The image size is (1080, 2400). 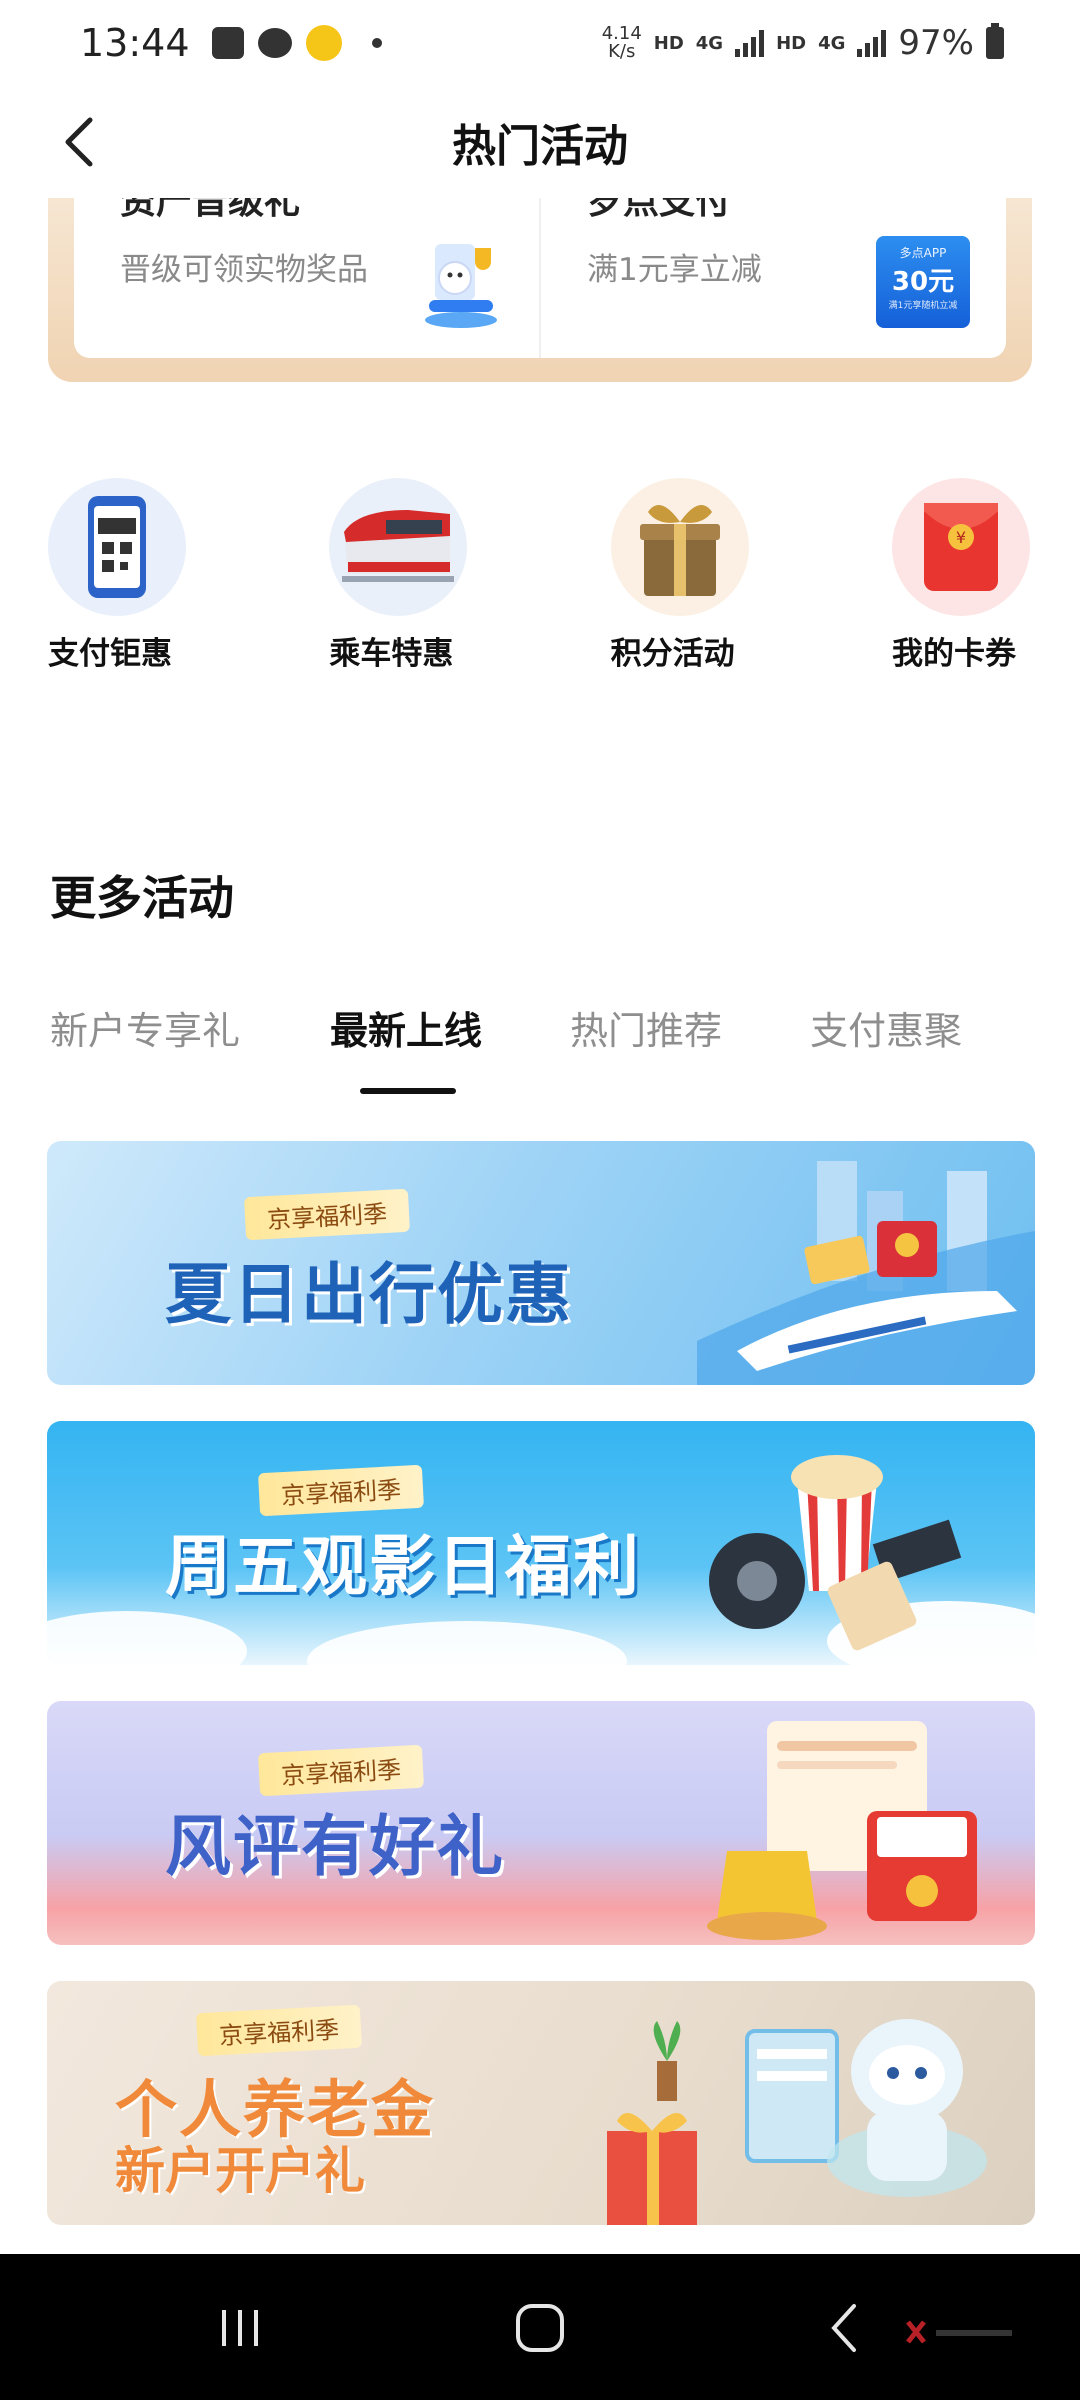 What do you see at coordinates (274, 43) in the screenshot?
I see `message-notification-icon` at bounding box center [274, 43].